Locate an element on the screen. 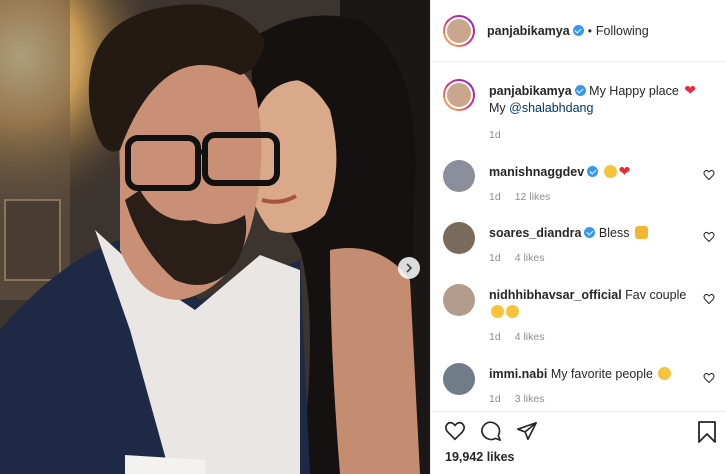 The image size is (726, 474). comment-text: My favorite people is located at coordinates (601, 374).